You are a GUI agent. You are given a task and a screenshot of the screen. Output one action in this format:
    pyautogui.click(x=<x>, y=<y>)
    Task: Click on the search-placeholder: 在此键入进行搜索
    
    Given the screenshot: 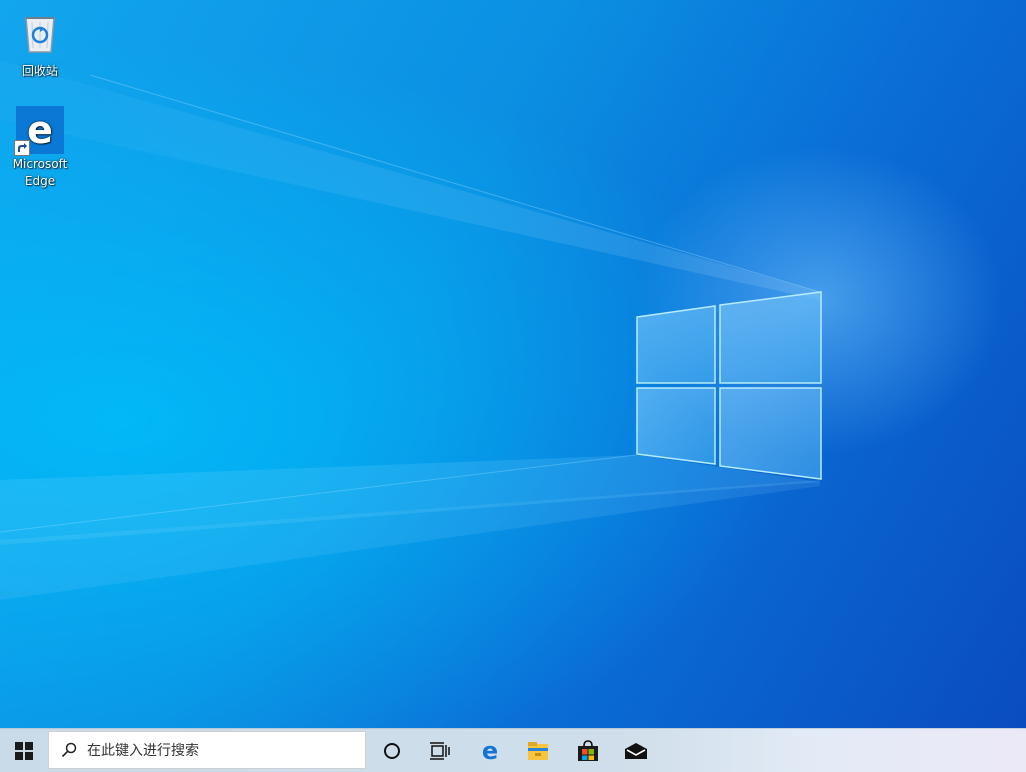 What is the action you would take?
    pyautogui.click(x=143, y=751)
    